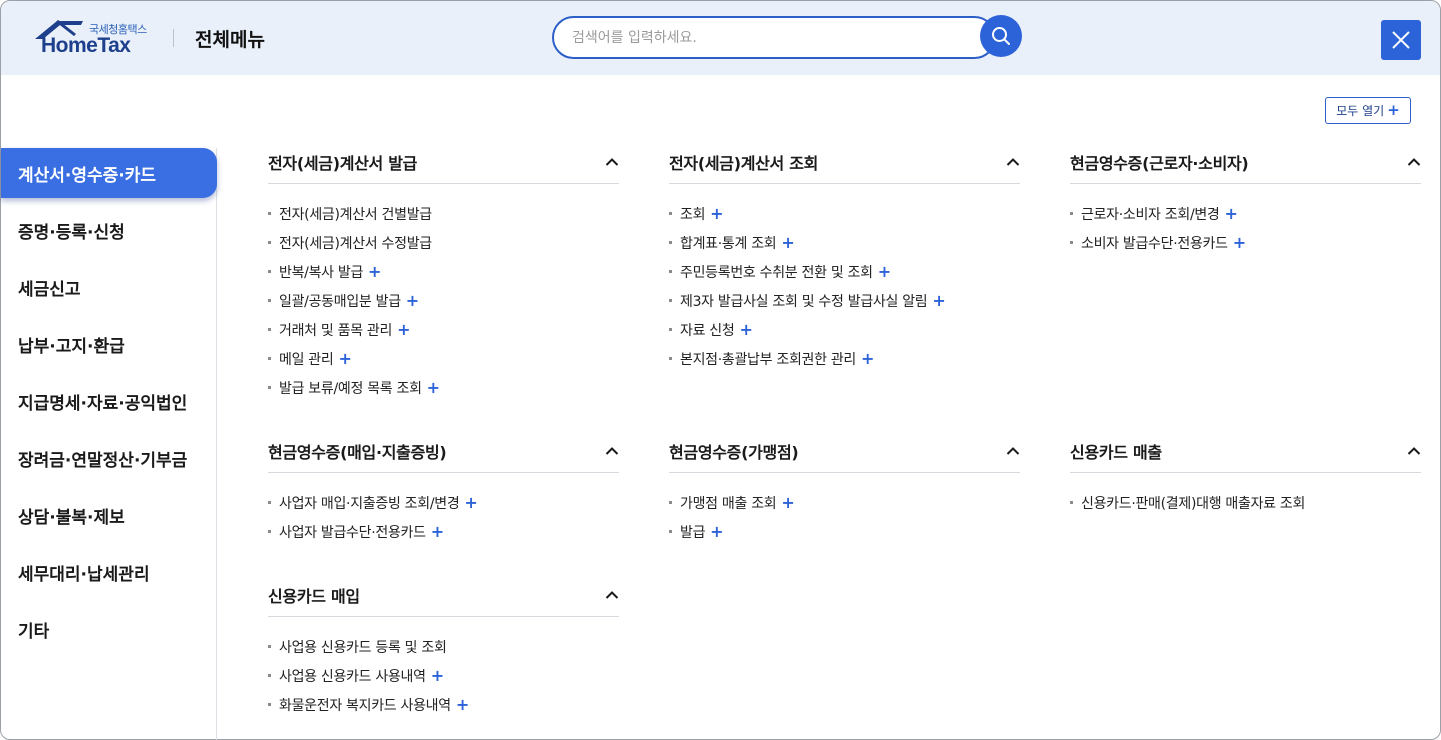 Image resolution: width=1441 pixels, height=740 pixels. I want to click on sidebar-item-consult-appeal: 상담·불복·제보, so click(109, 515).